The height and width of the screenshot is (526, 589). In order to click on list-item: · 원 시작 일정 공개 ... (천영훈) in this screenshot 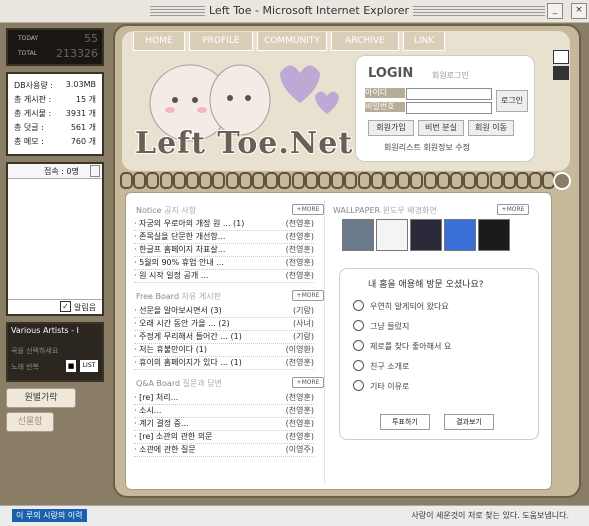, I will do `click(224, 276)`.